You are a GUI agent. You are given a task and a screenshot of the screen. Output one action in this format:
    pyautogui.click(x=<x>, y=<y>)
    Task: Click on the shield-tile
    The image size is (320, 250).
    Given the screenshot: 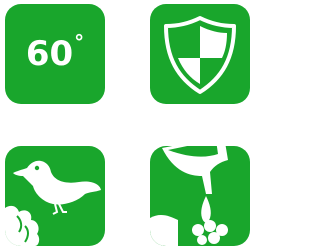 What is the action you would take?
    pyautogui.click(x=200, y=54)
    